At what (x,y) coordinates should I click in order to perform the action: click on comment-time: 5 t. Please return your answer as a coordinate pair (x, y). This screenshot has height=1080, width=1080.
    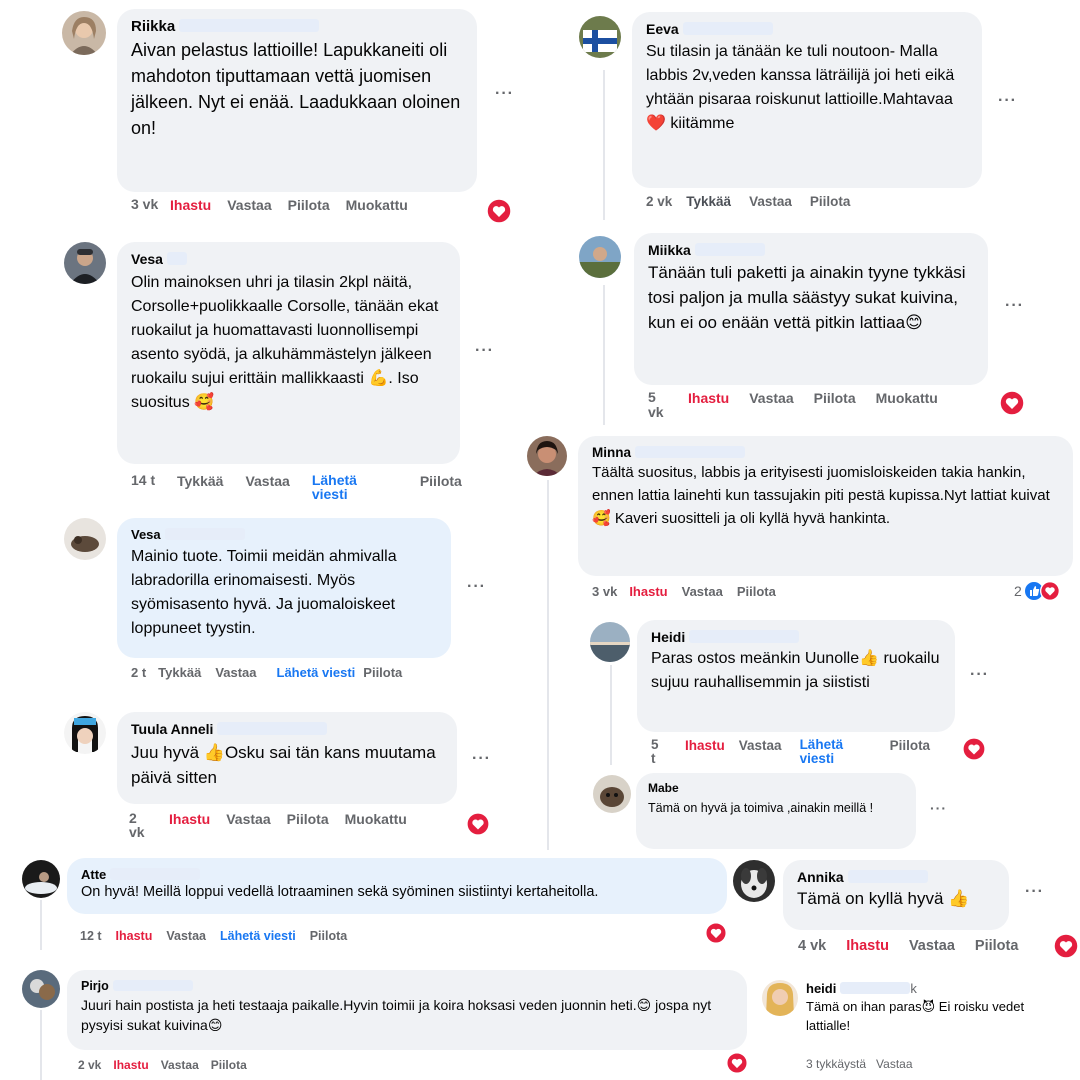
    Looking at the image, I should click on (658, 752).